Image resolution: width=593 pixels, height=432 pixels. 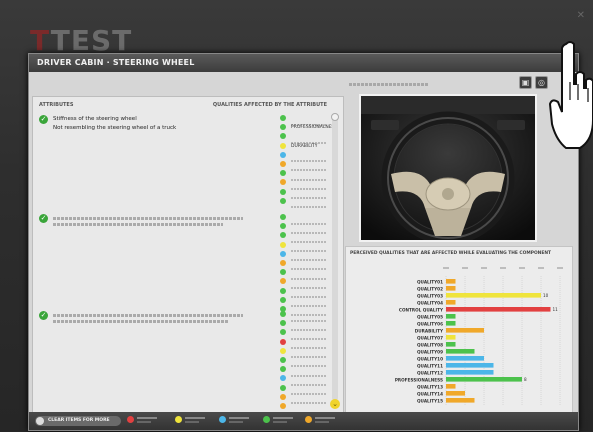 What do you see at coordinates (335, 257) in the screenshot?
I see `attributes-scrollbar` at bounding box center [335, 257].